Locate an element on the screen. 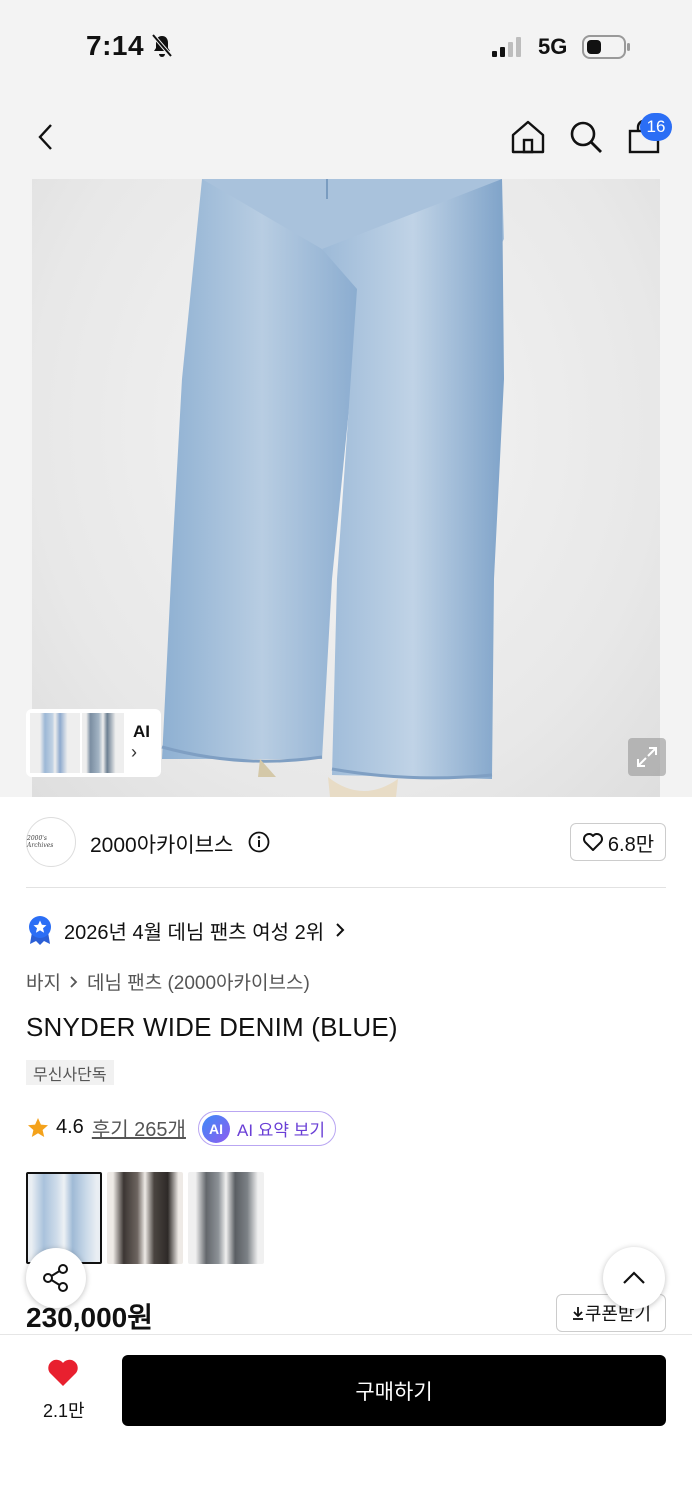 The width and height of the screenshot is (692, 1500). ai-summary-button: AI AI 요약 보기 is located at coordinates (267, 1128).